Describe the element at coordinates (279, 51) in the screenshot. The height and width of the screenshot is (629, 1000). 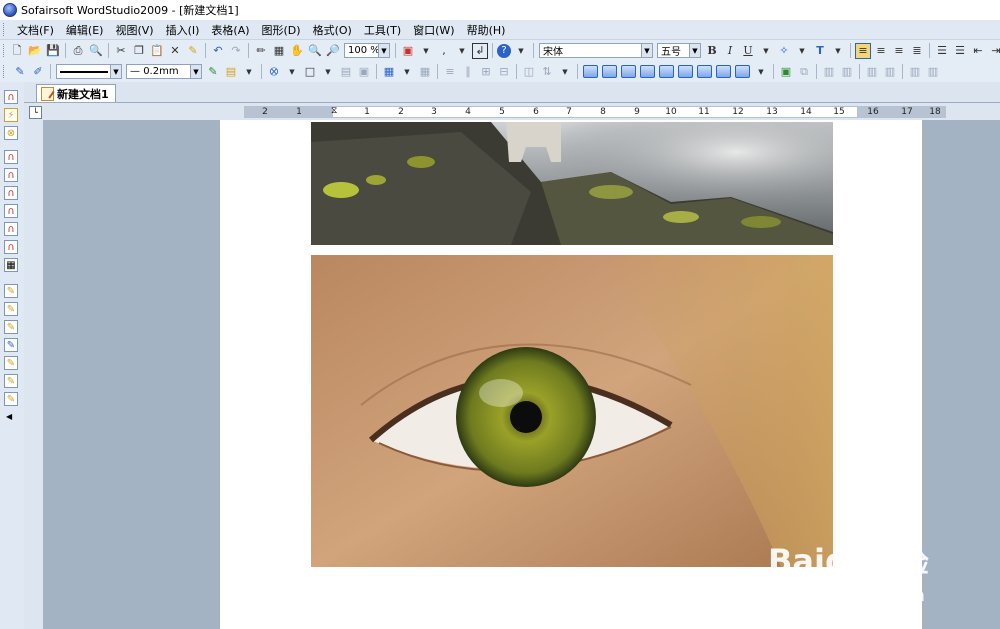
I see `grid-icon: ▦` at that location.